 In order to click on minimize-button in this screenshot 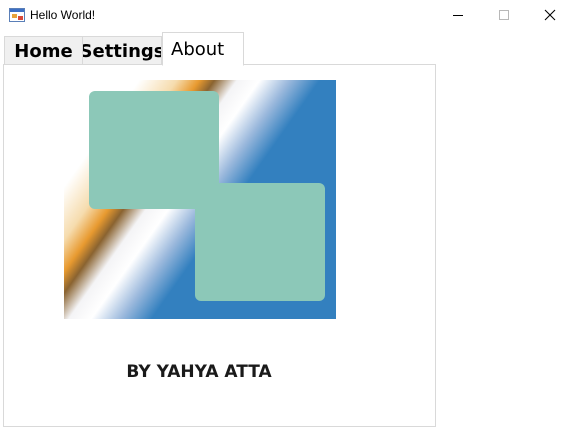, I will do `click(458, 15)`.